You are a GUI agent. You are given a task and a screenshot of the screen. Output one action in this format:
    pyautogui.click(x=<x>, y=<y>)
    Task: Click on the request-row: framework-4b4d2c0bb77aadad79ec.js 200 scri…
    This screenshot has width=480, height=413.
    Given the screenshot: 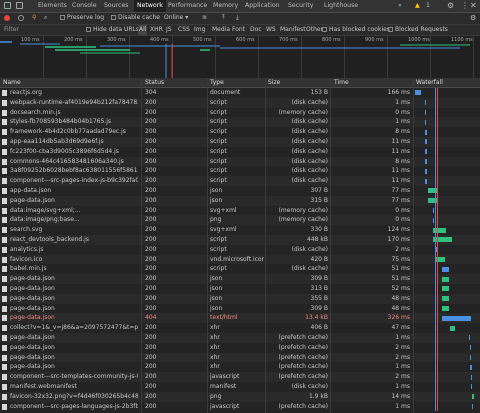 What is the action you would take?
    pyautogui.click(x=240, y=132)
    